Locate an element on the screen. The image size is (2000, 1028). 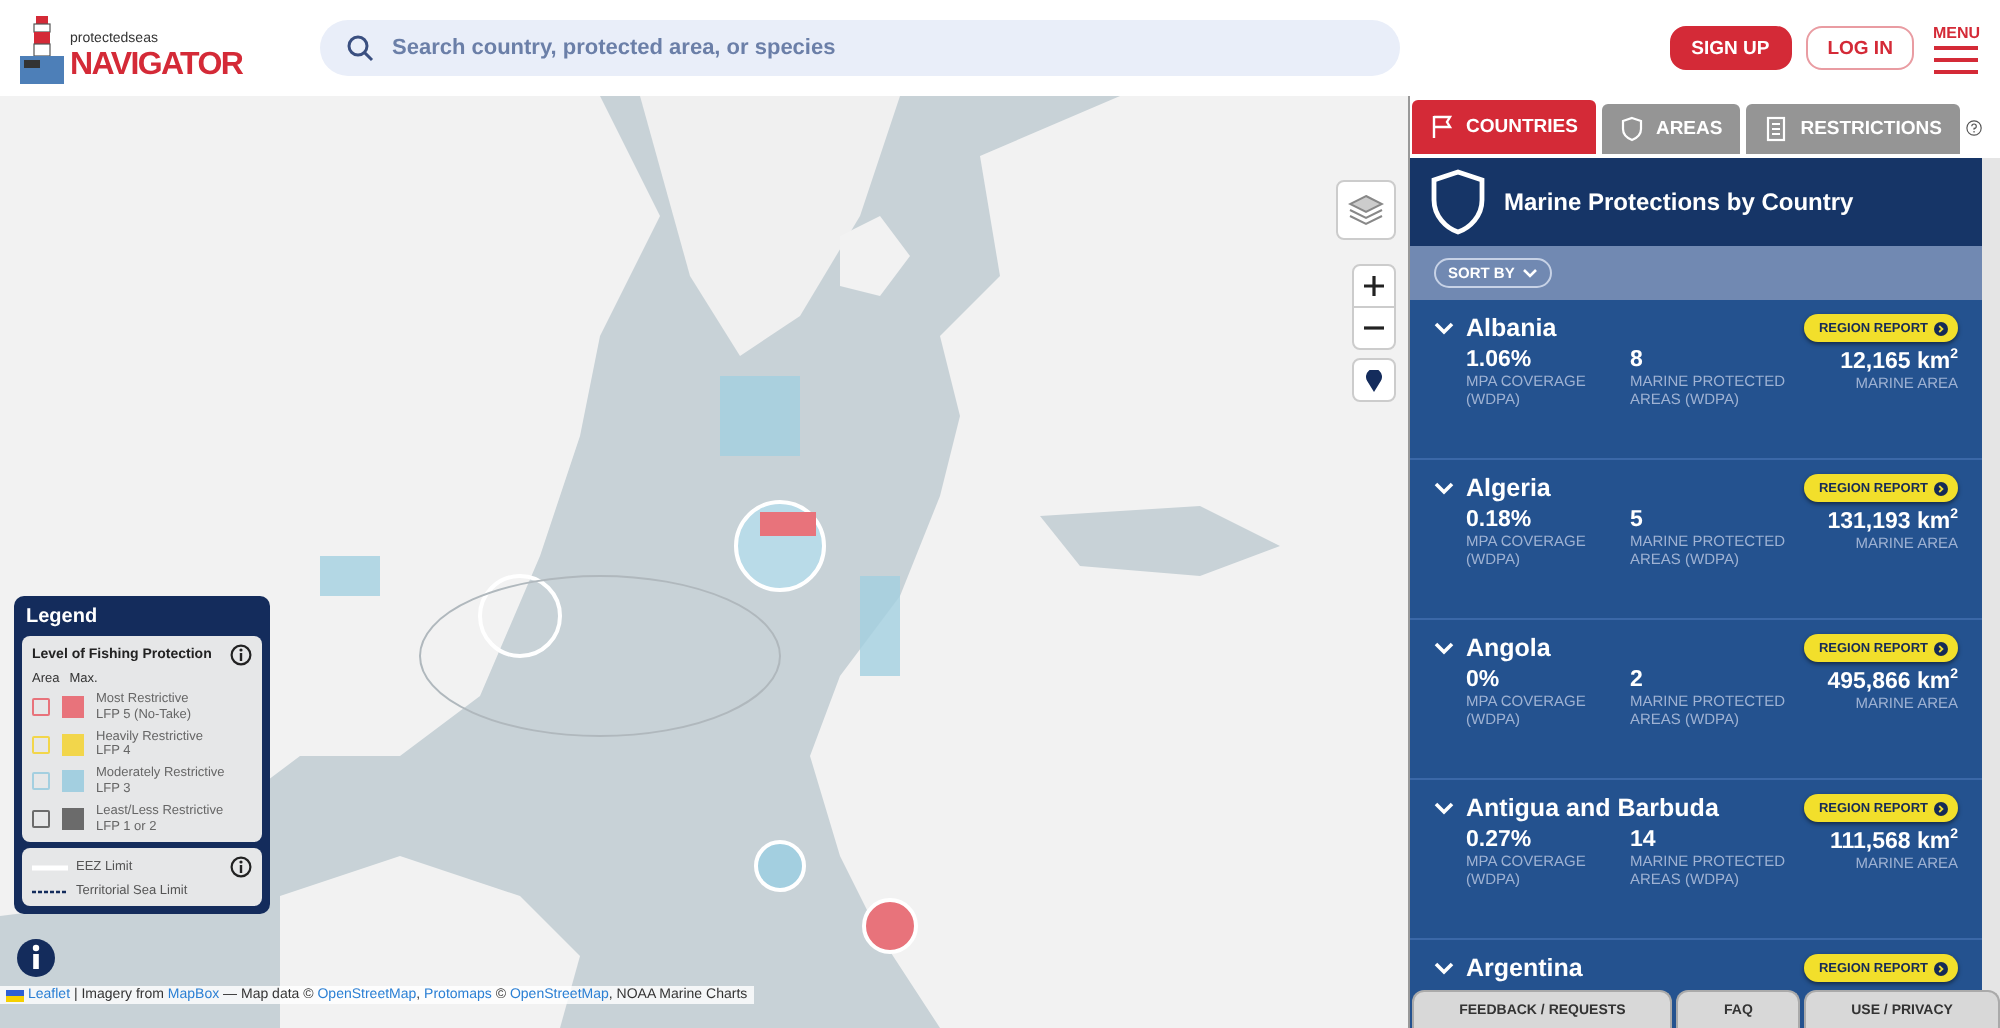
stat-value: 14 is located at coordinates (1644, 840).